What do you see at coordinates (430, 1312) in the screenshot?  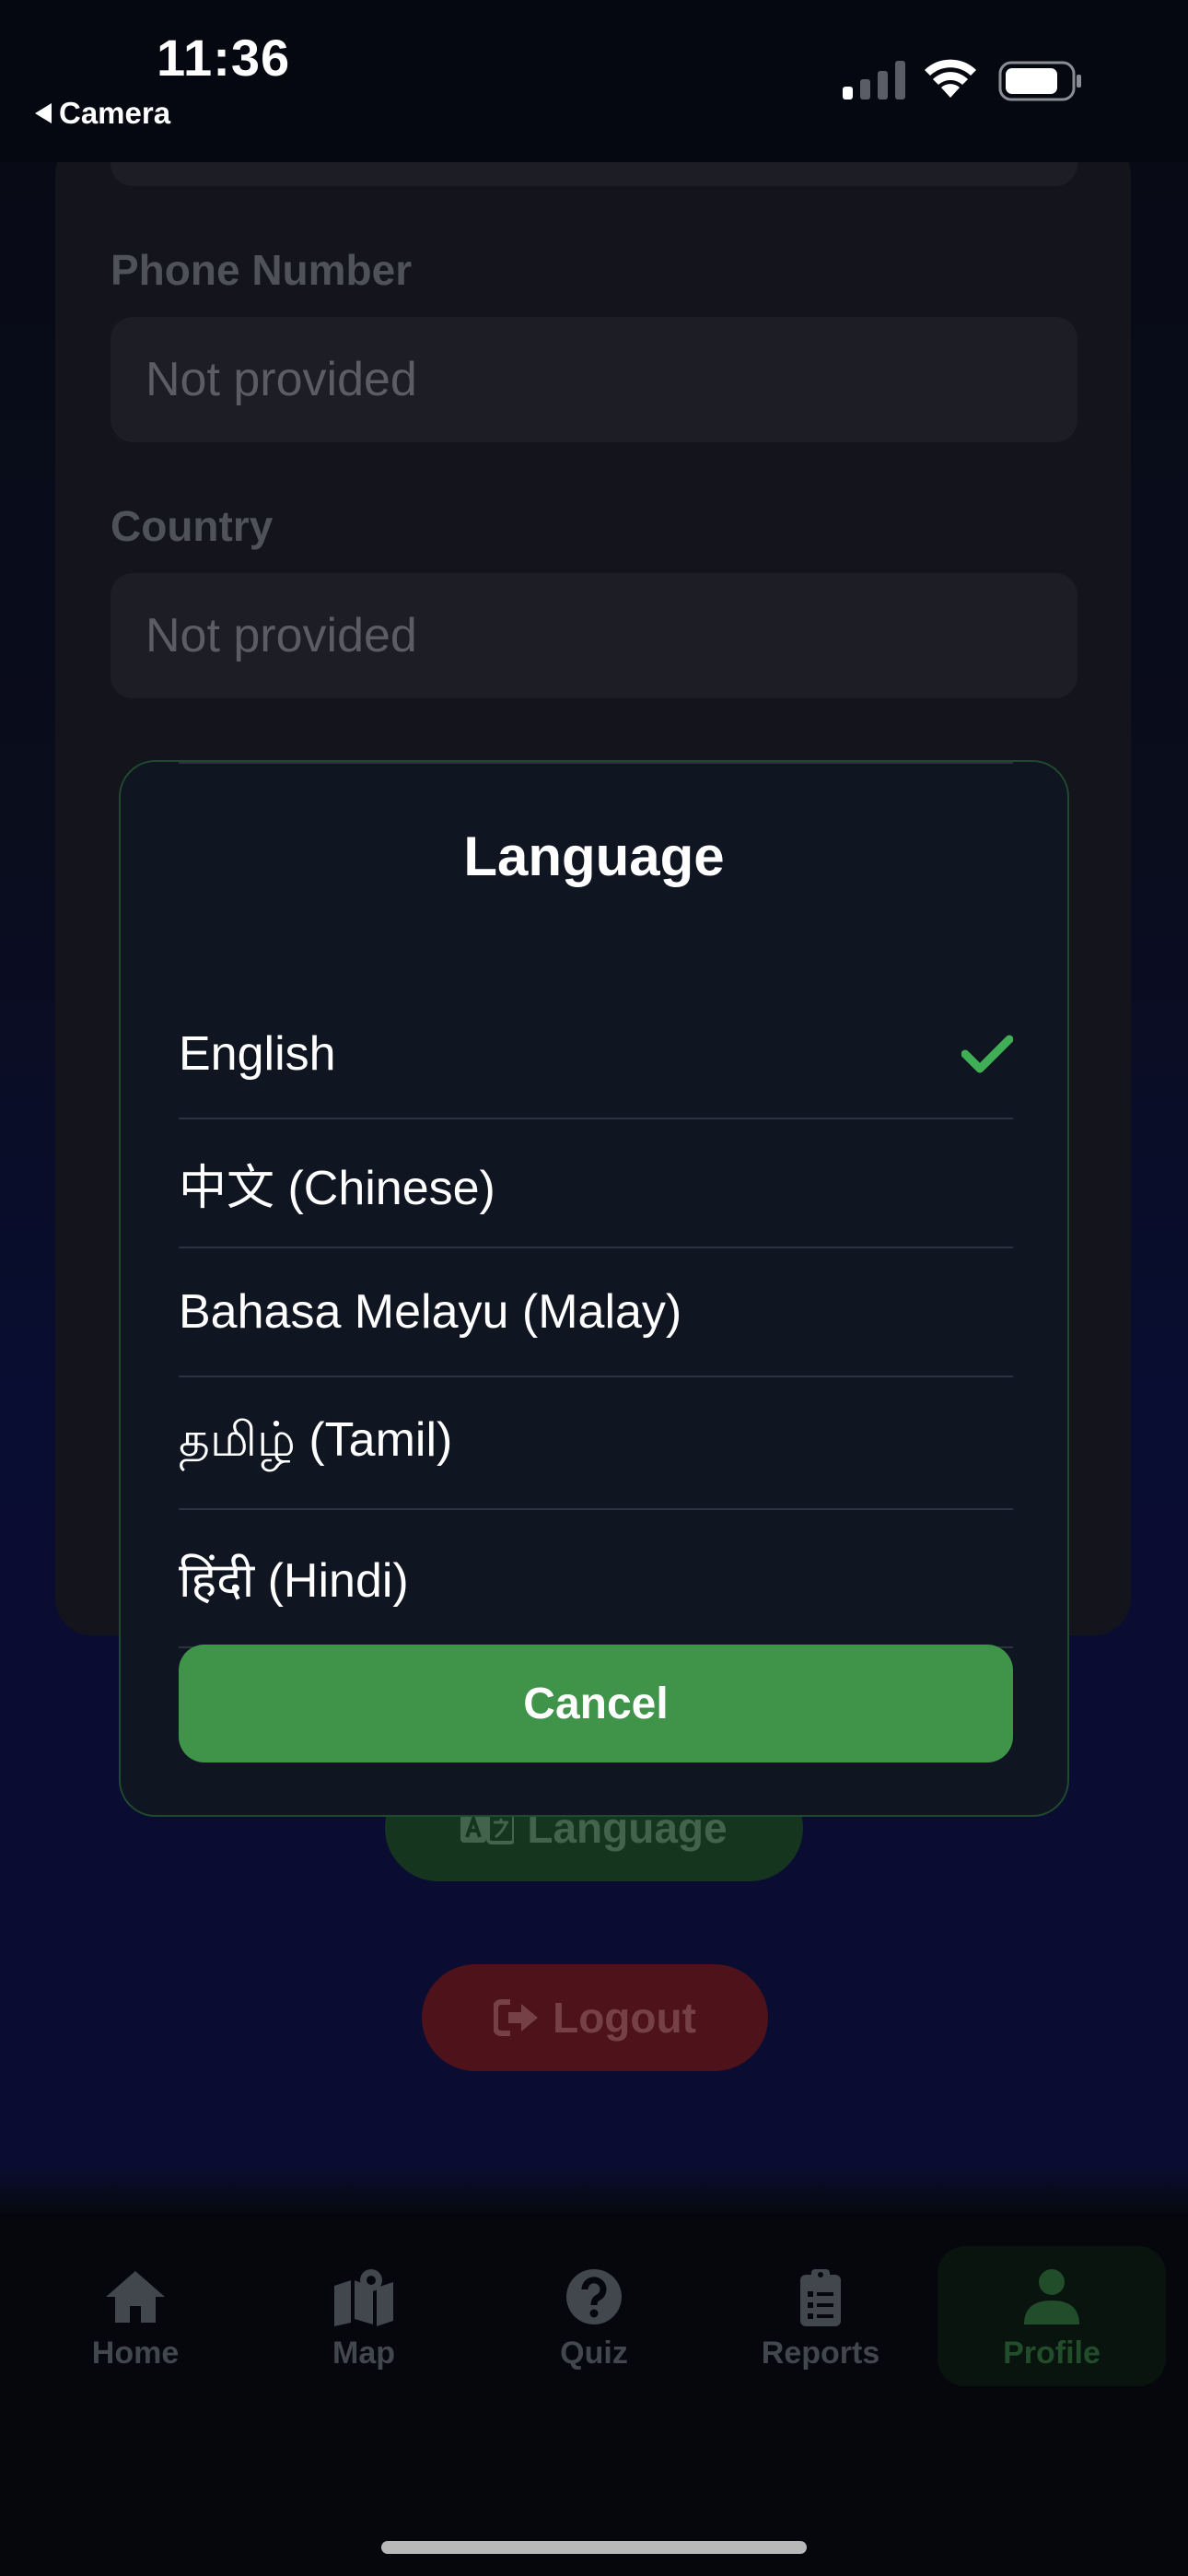 I see `language-option-label: Bahasa Melayu (Malay)` at bounding box center [430, 1312].